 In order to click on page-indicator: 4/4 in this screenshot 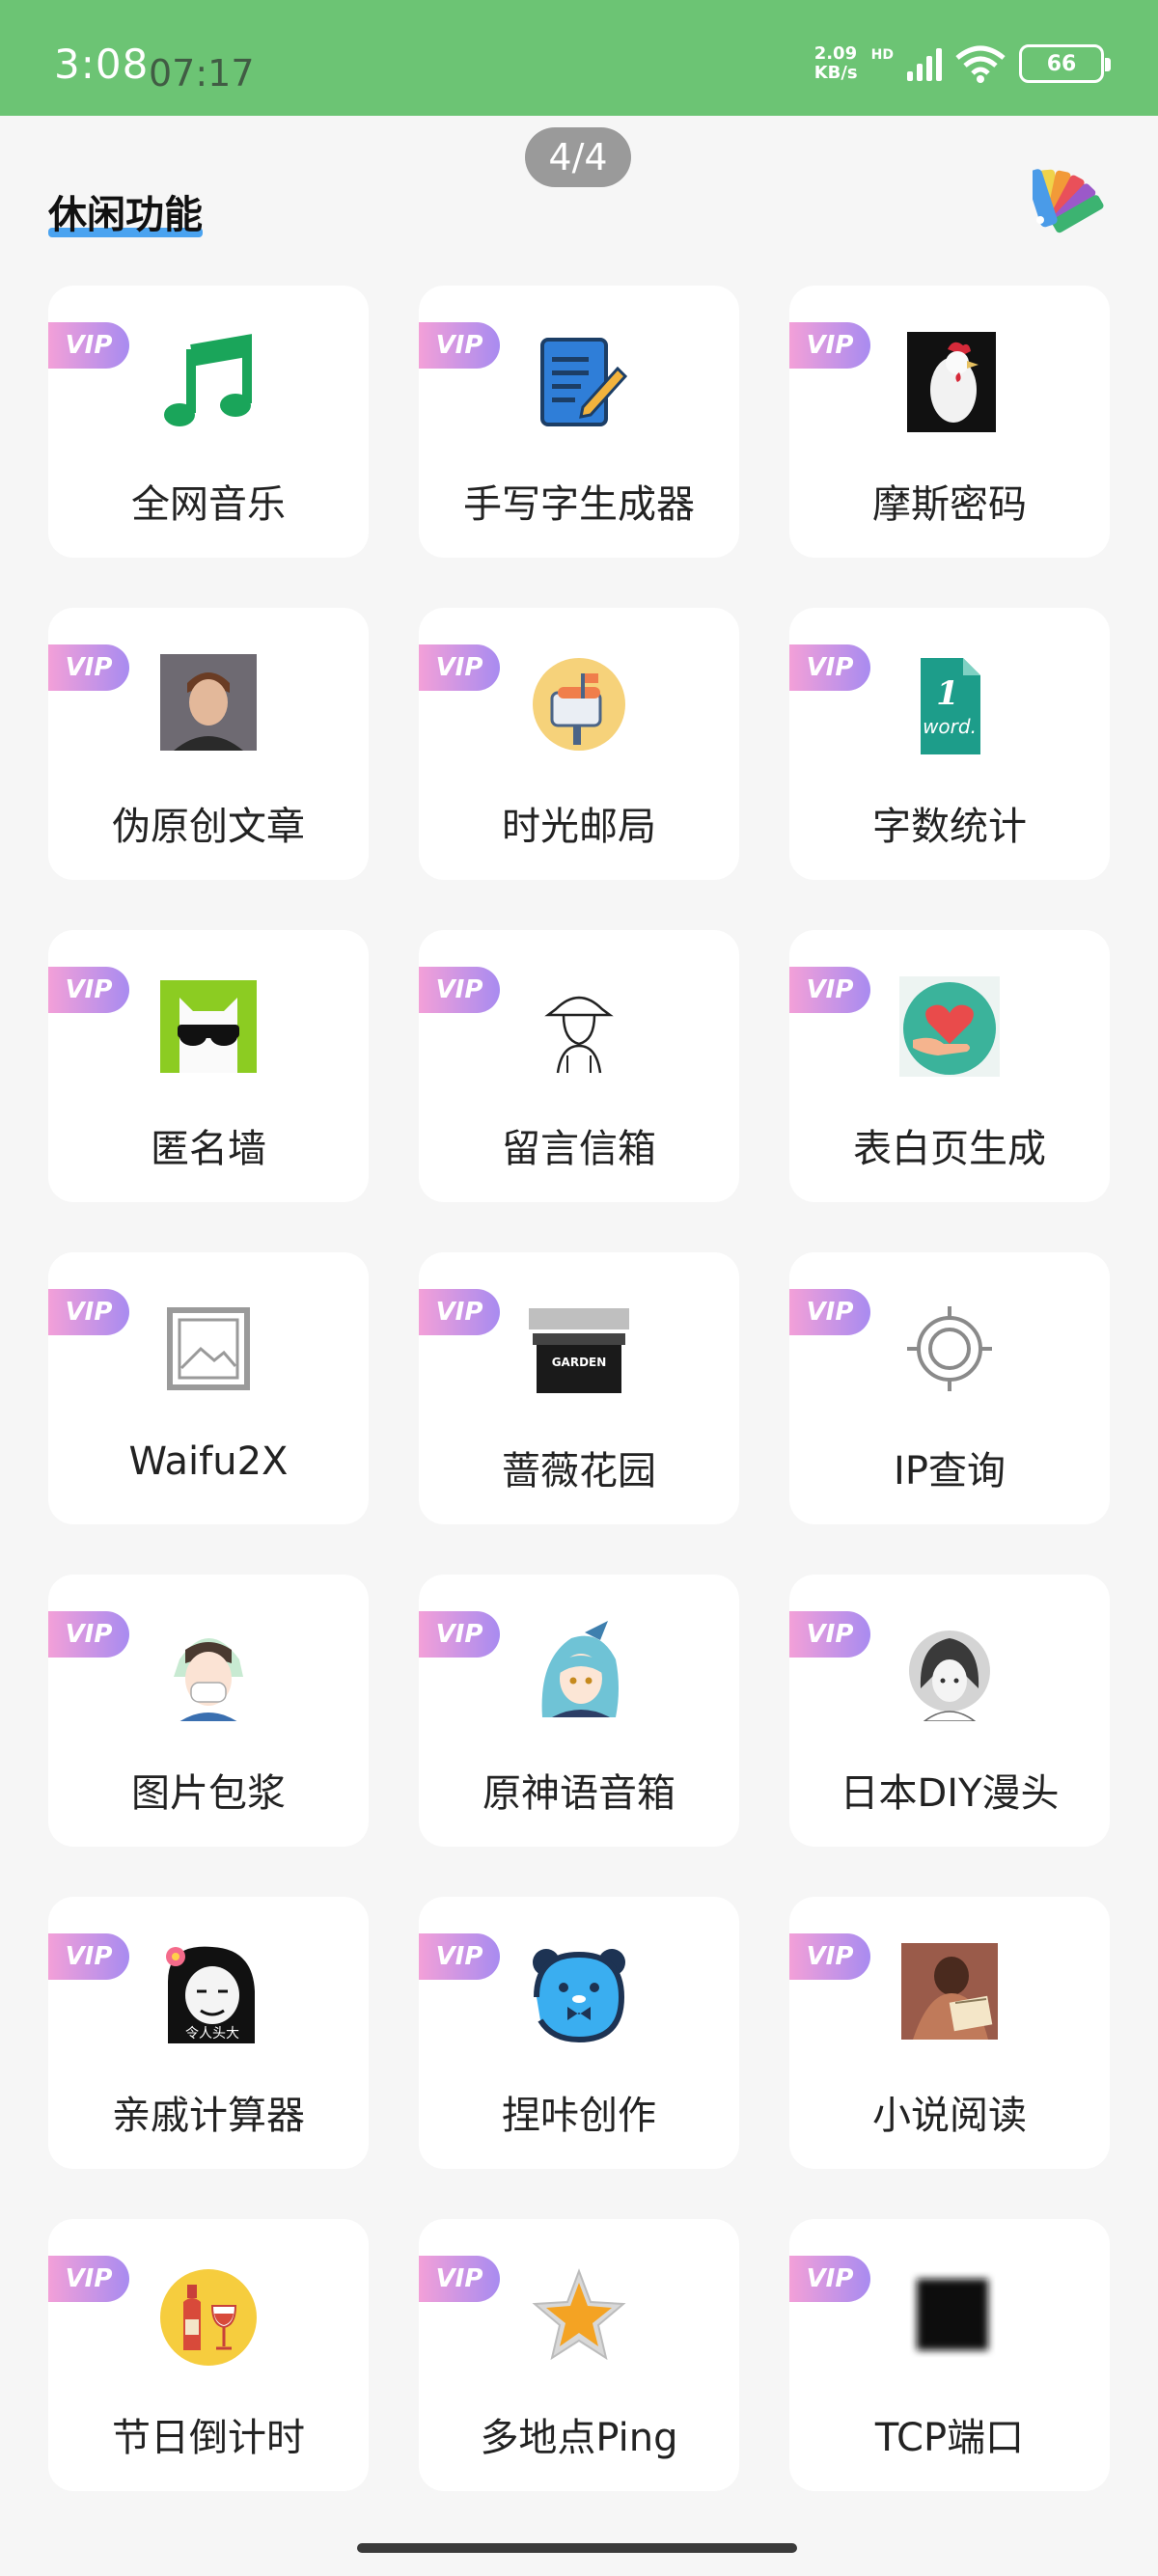, I will do `click(578, 157)`.